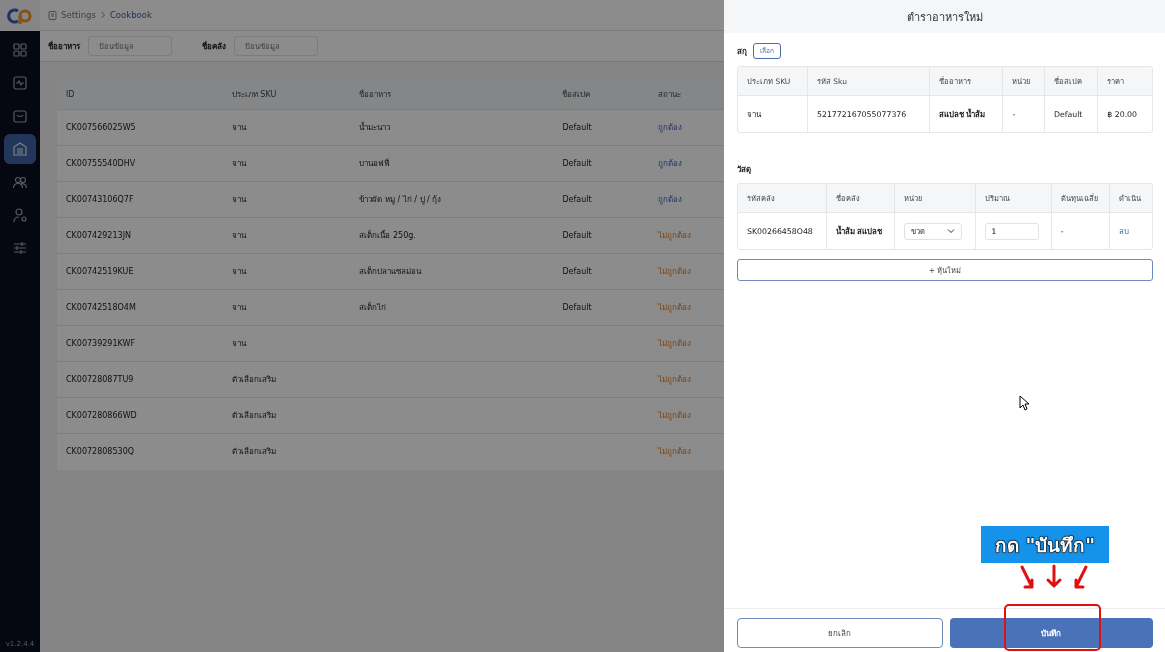 This screenshot has height=652, width=1165. I want to click on clipboard-icon, so click(52, 15).